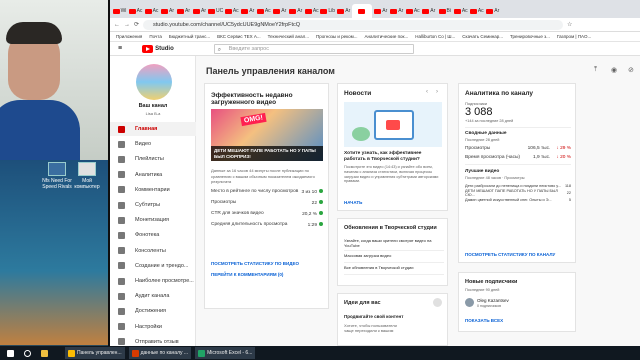 This screenshot has width=640, height=360. What do you see at coordinates (127, 25) in the screenshot?
I see `forward-icon: →` at bounding box center [127, 25].